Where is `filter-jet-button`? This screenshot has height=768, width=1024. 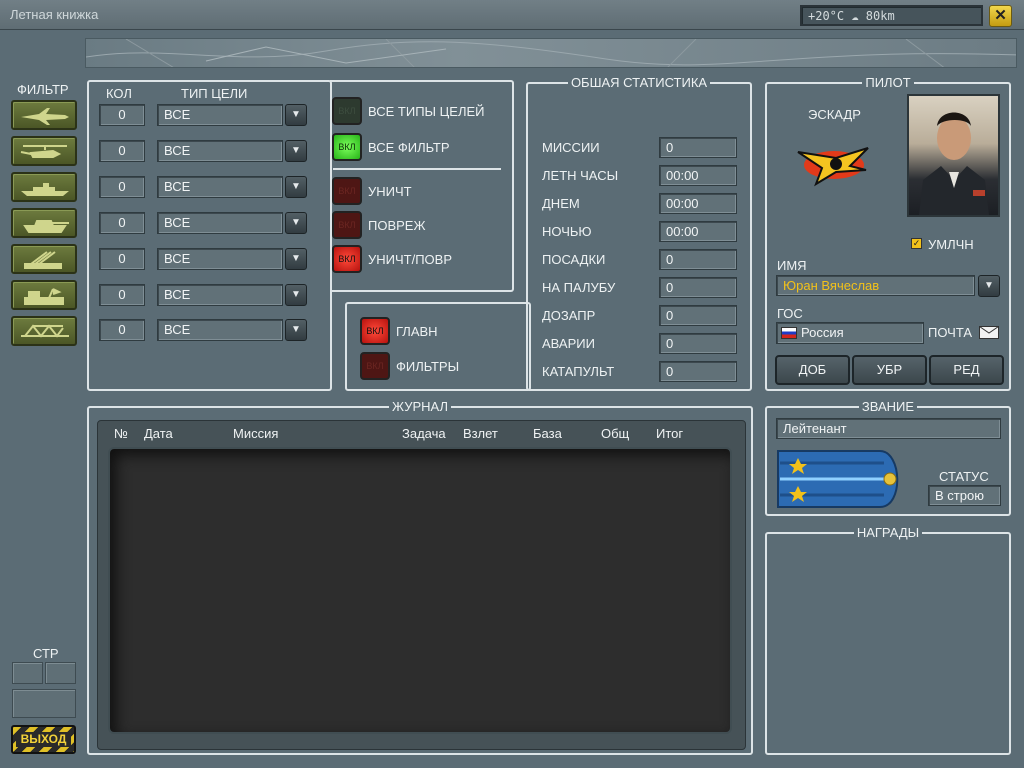 filter-jet-button is located at coordinates (44, 115).